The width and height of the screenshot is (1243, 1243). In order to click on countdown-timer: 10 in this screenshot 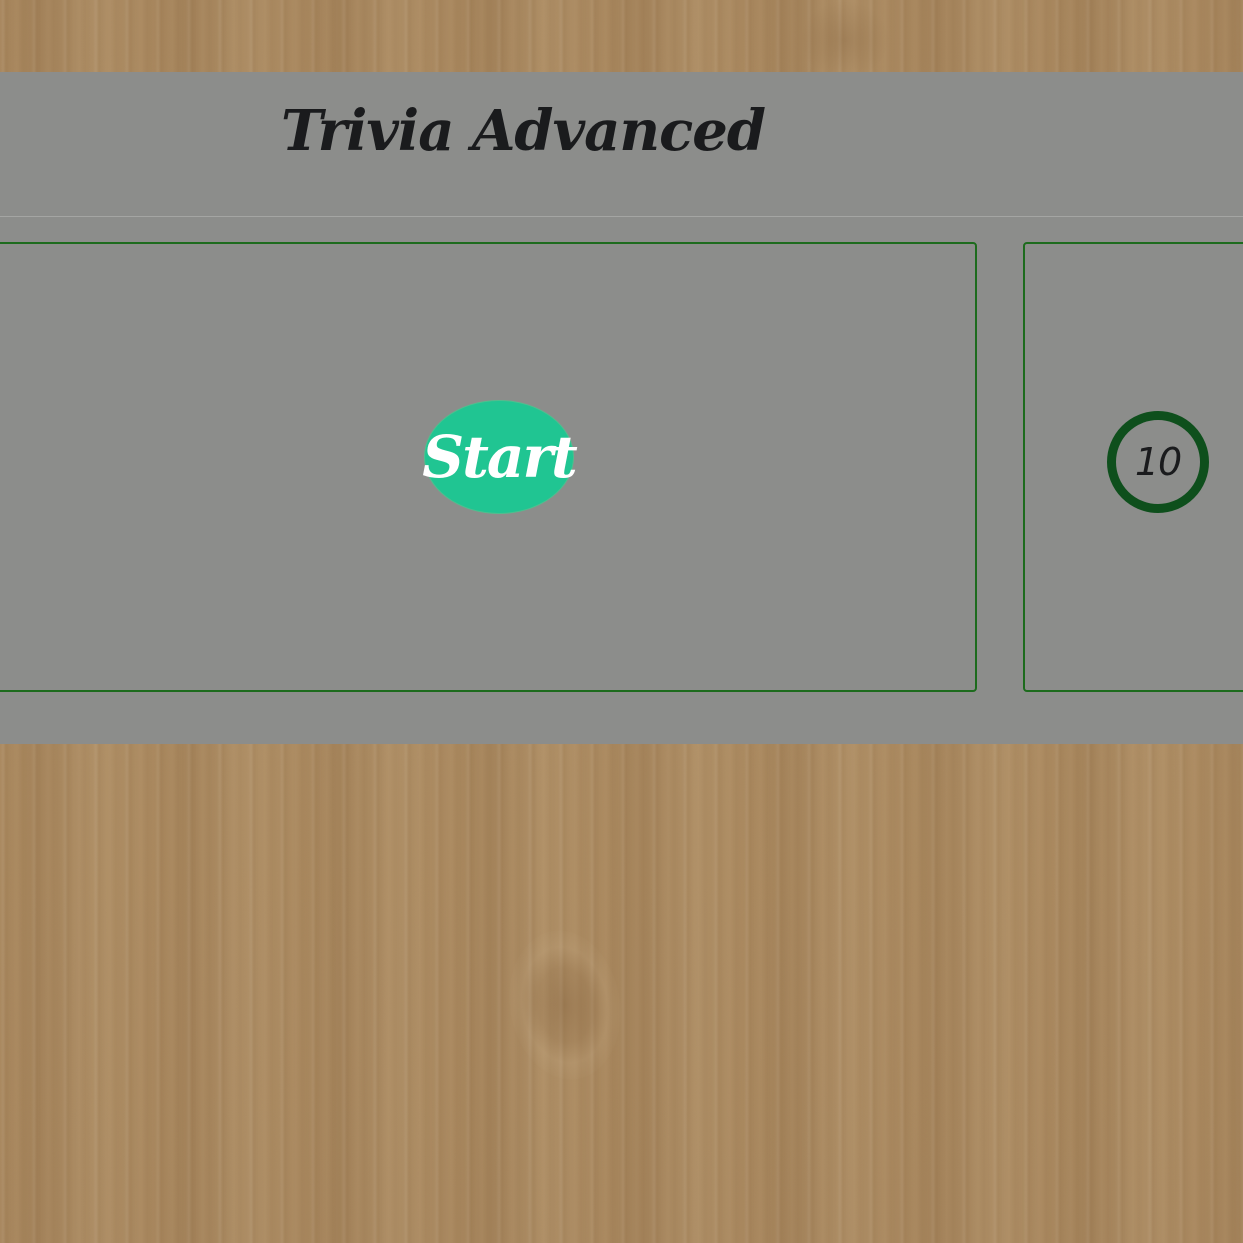, I will do `click(1158, 462)`.